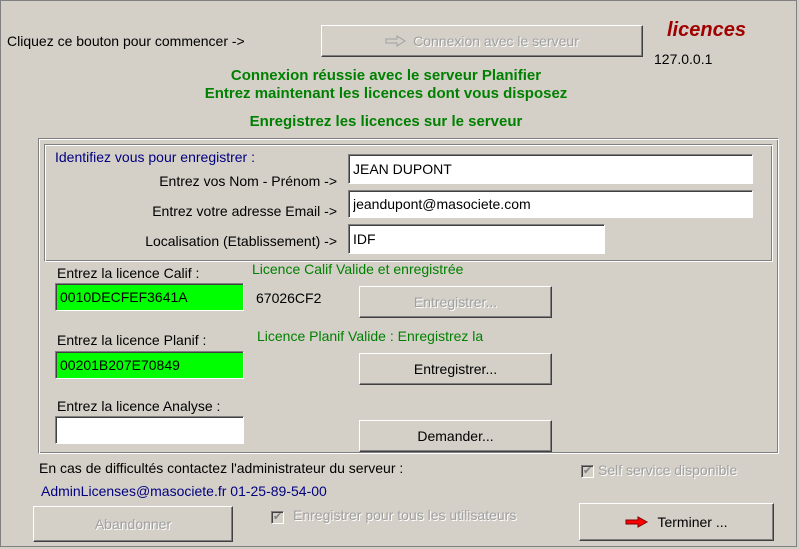  I want to click on right-arrow-outline-icon, so click(396, 41).